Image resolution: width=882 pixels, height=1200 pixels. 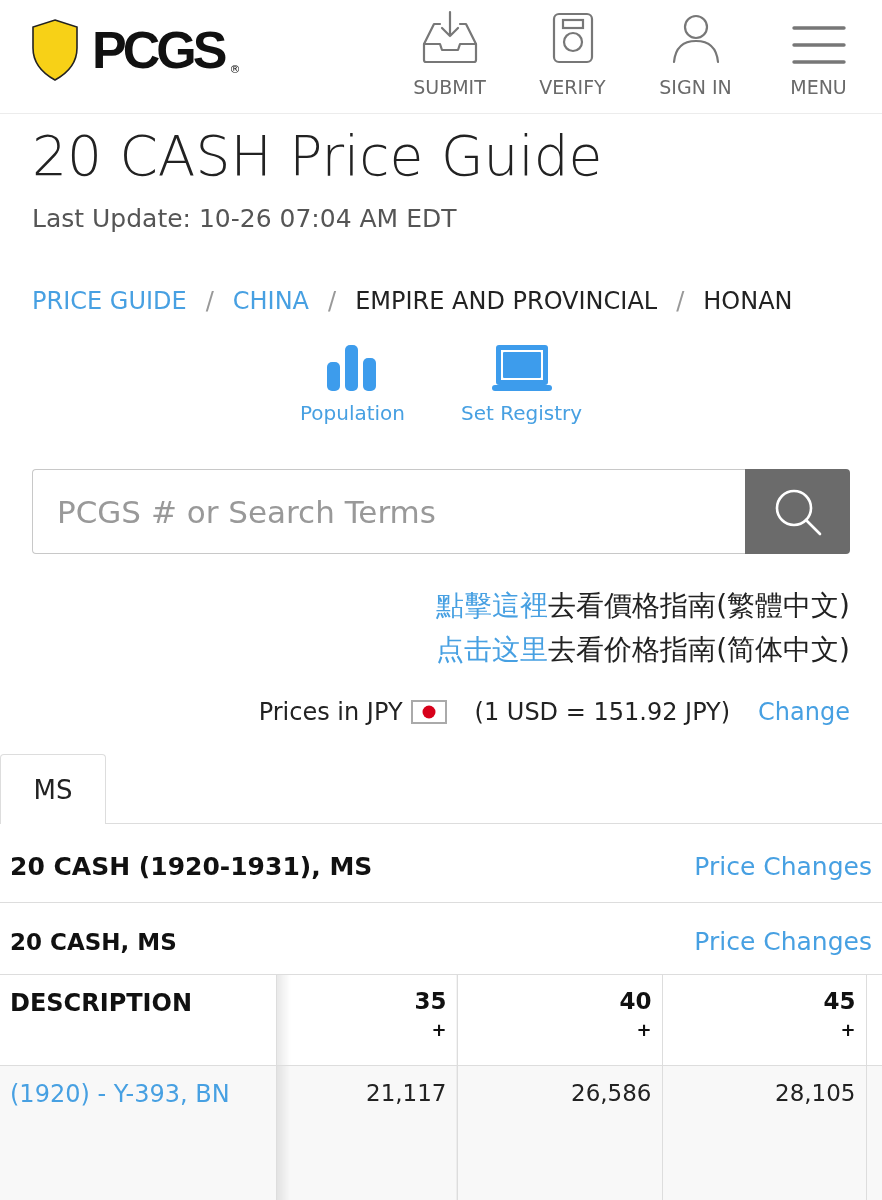 What do you see at coordinates (506, 301) in the screenshot?
I see `breadcrumb-item: EMPIRE AND PROVINCIAL` at bounding box center [506, 301].